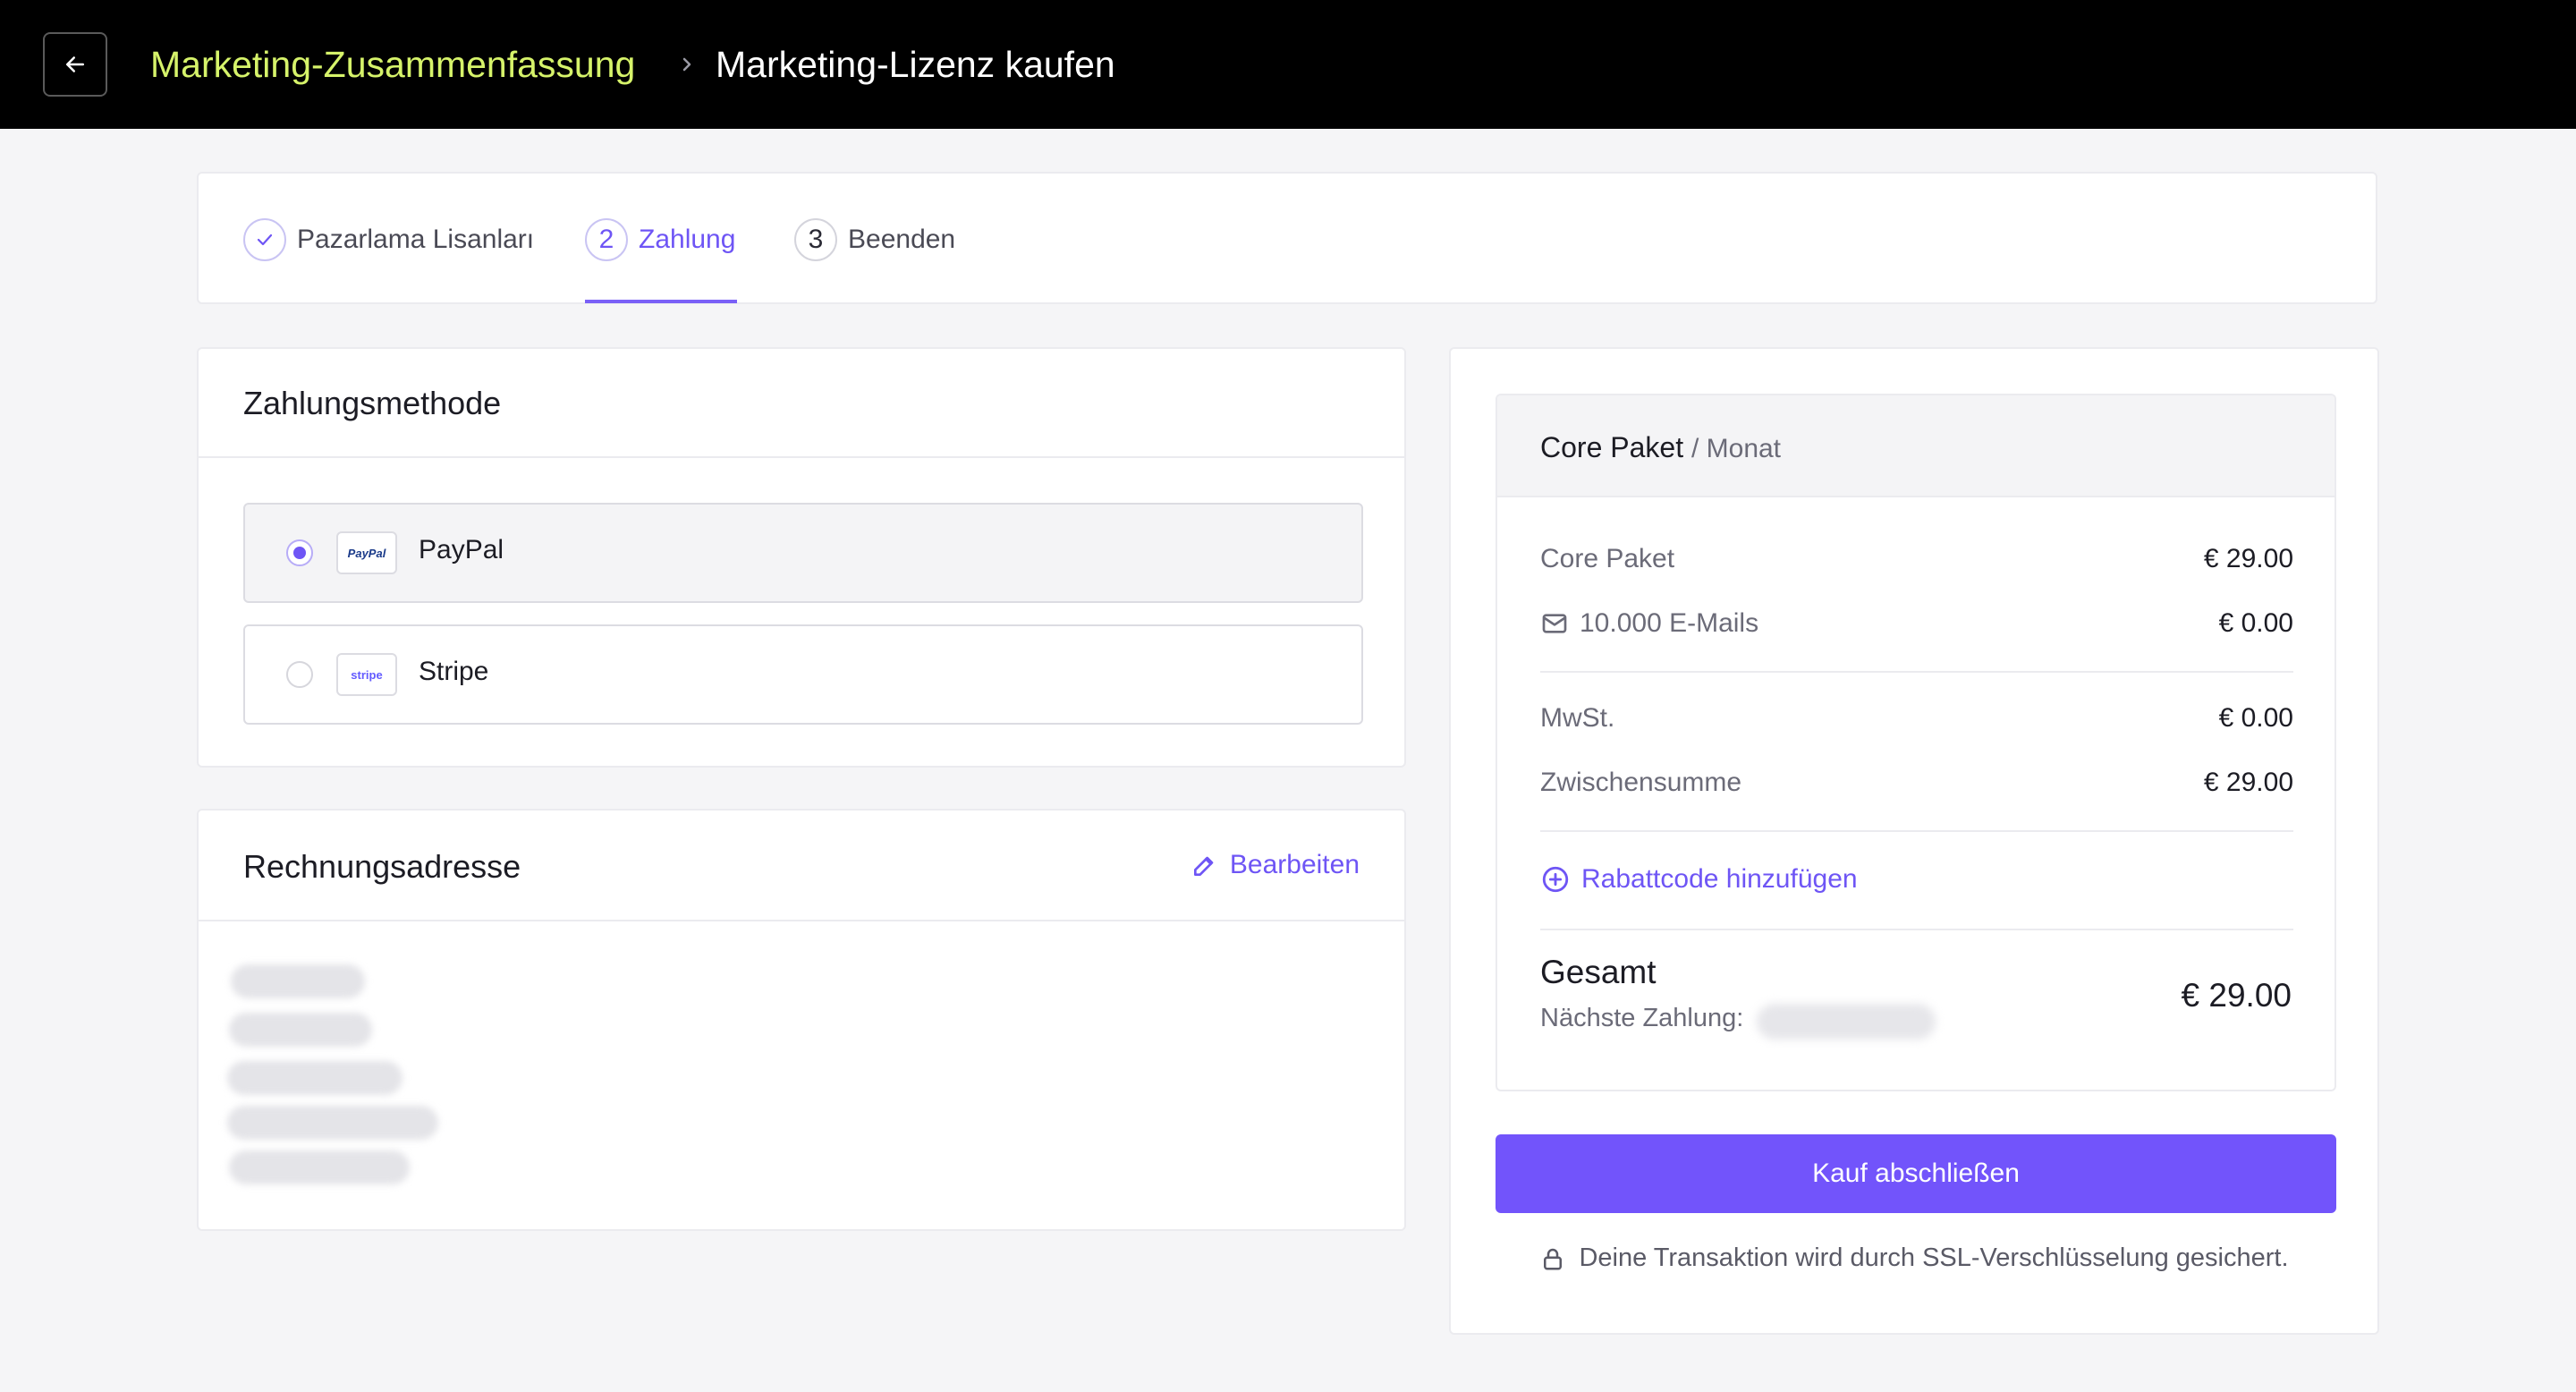 The height and width of the screenshot is (1392, 2576). What do you see at coordinates (1916, 783) in the screenshot?
I see `subtotal-row: Zwischensumme € 29.00` at bounding box center [1916, 783].